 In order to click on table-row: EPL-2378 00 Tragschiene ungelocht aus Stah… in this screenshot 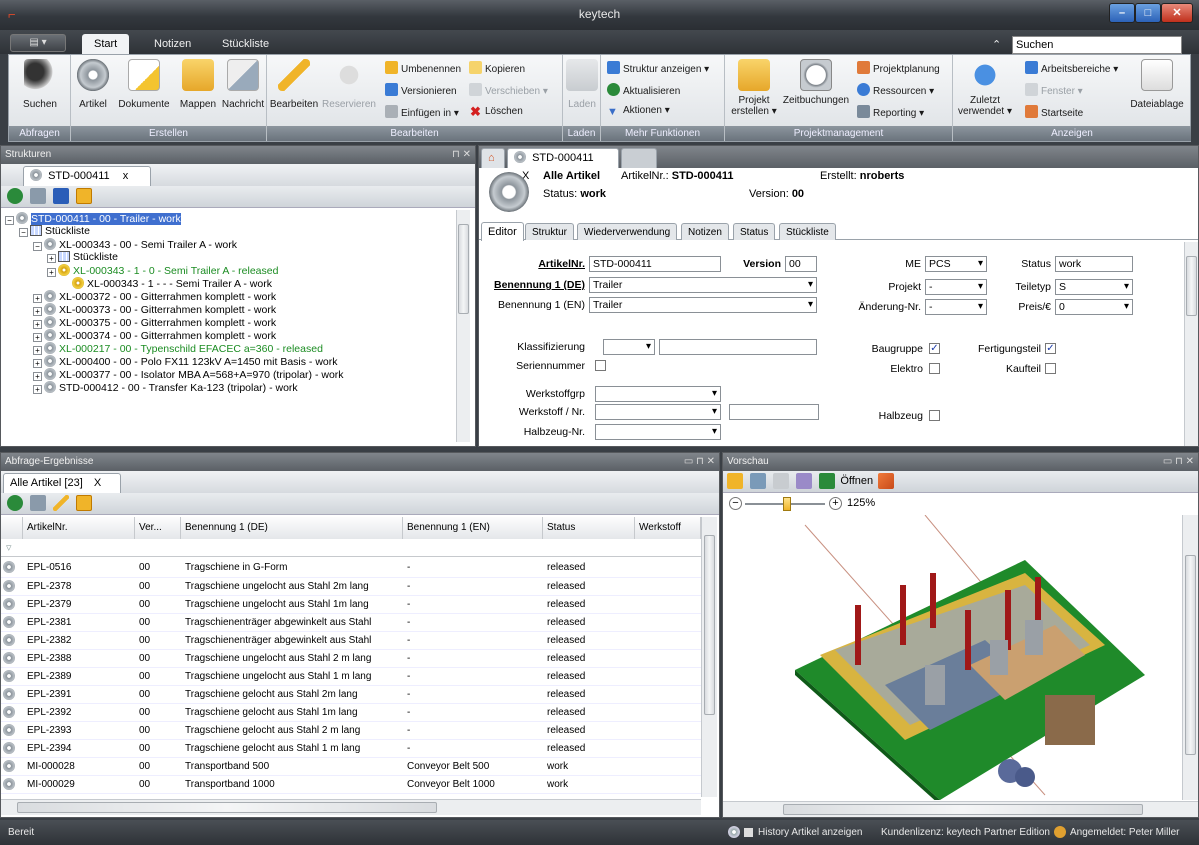, I will do `click(351, 586)`.